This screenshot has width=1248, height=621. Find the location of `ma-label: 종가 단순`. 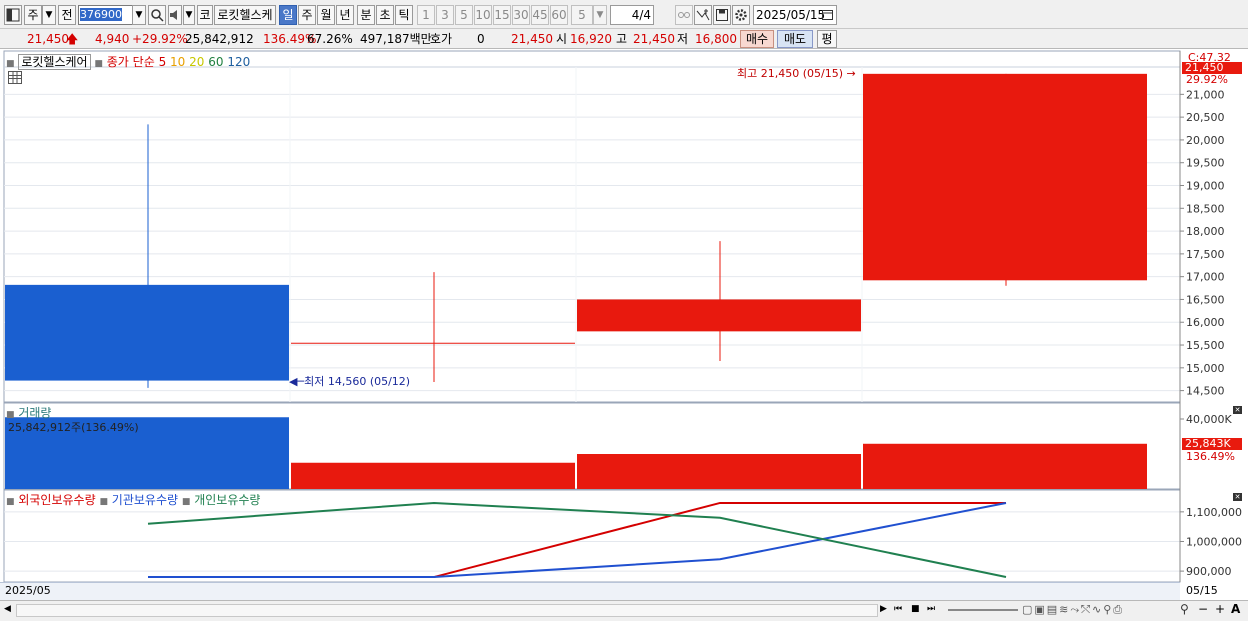

ma-label: 종가 단순 is located at coordinates (130, 62).